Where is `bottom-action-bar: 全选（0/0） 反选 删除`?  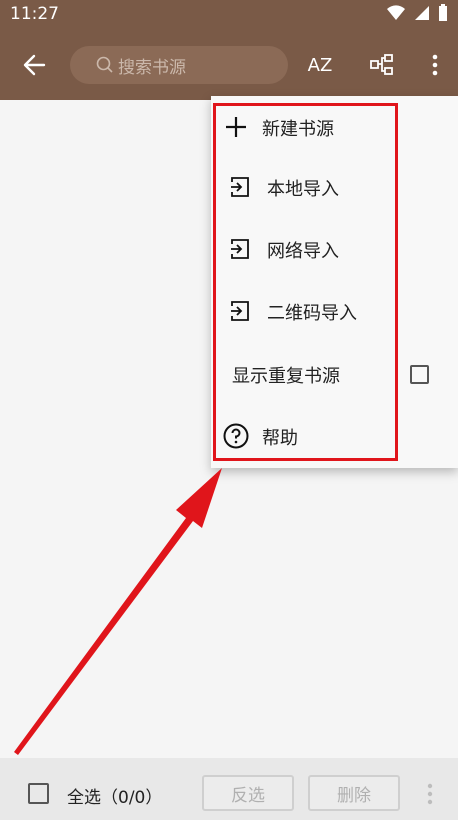
bottom-action-bar: 全选（0/0） 反选 删除 is located at coordinates (229, 789).